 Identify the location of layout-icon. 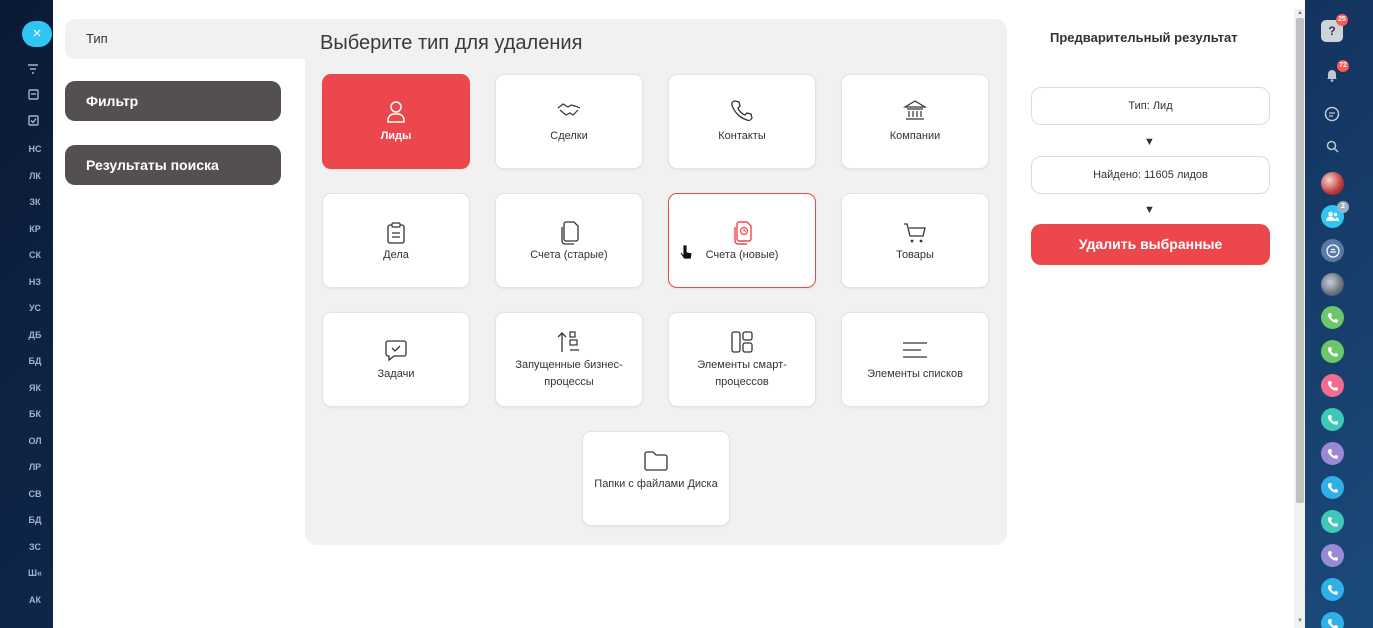
(742, 342).